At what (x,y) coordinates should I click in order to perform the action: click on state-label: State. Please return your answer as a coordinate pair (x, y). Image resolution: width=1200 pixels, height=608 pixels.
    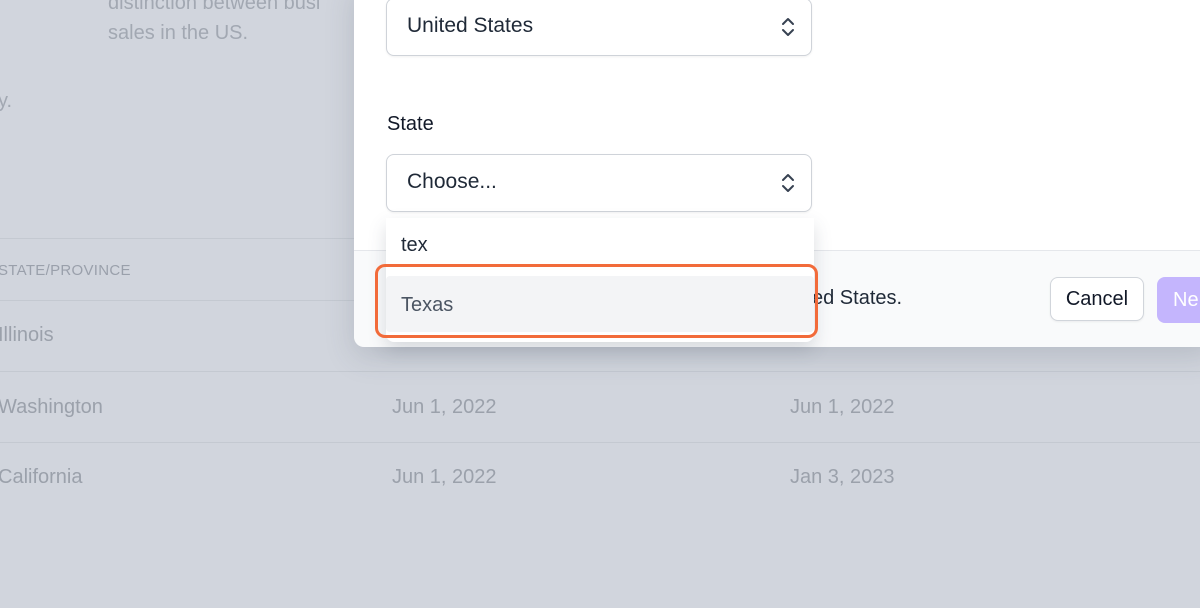
    Looking at the image, I should click on (410, 124).